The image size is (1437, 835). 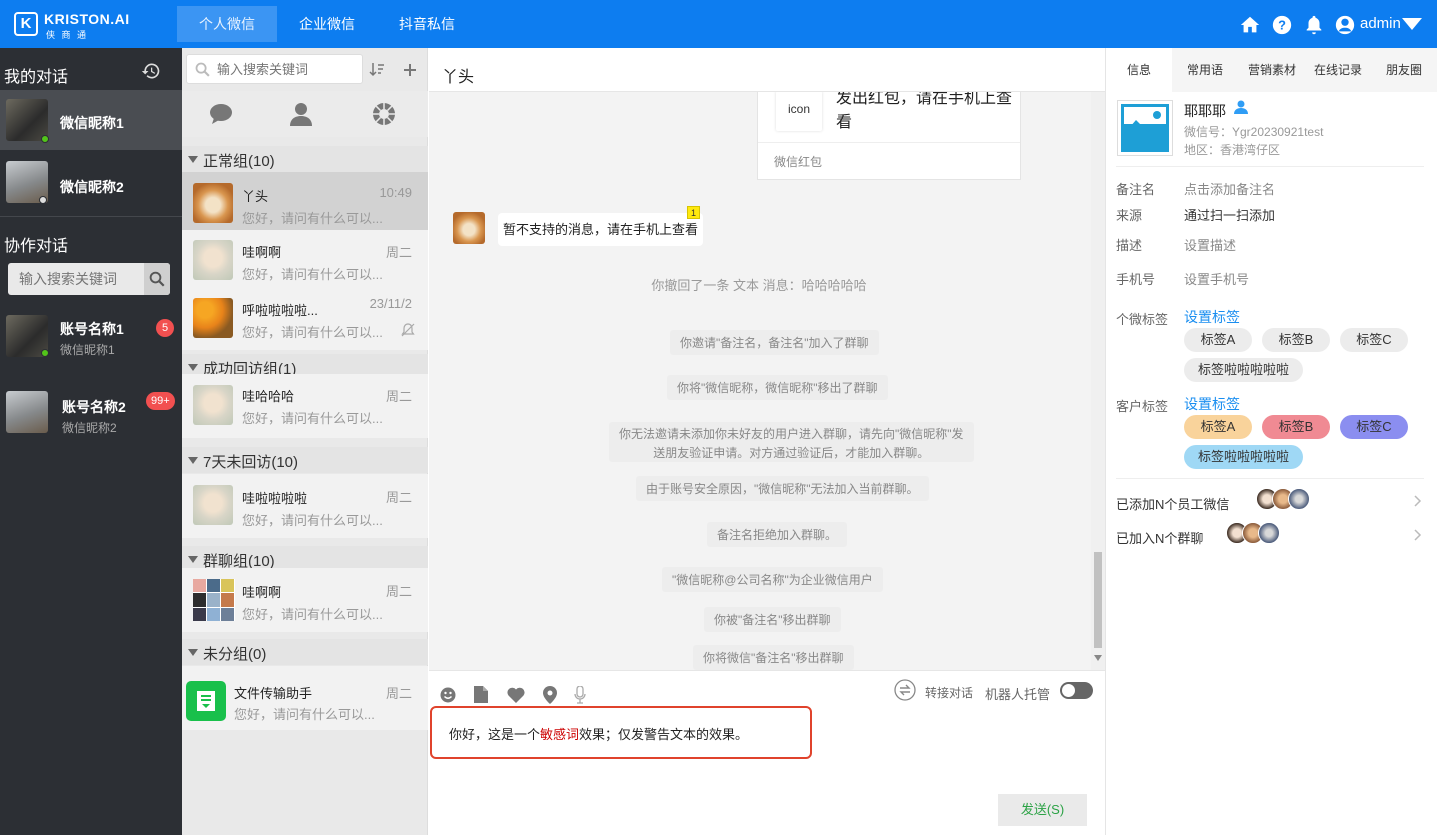 What do you see at coordinates (305, 460) in the screenshot?
I see `group-header: 7天未回访(10)` at bounding box center [305, 460].